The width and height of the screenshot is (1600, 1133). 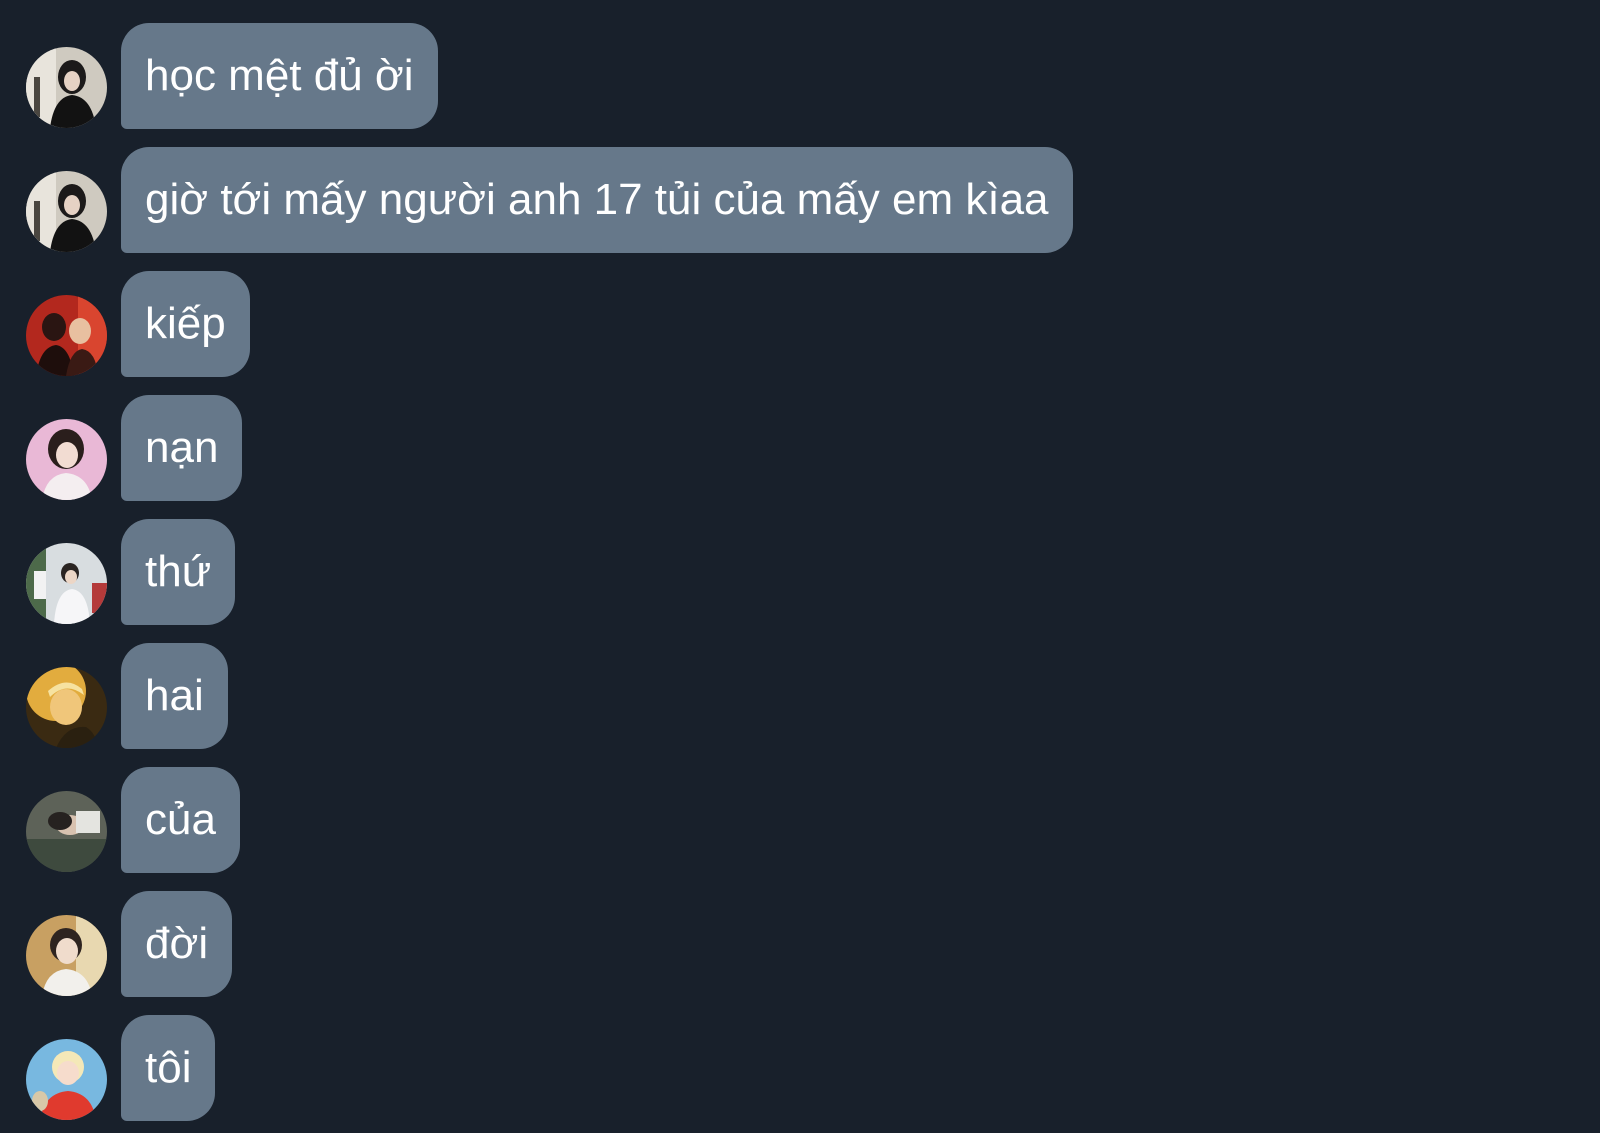 What do you see at coordinates (168, 1068) in the screenshot?
I see `message-bubble: tôi` at bounding box center [168, 1068].